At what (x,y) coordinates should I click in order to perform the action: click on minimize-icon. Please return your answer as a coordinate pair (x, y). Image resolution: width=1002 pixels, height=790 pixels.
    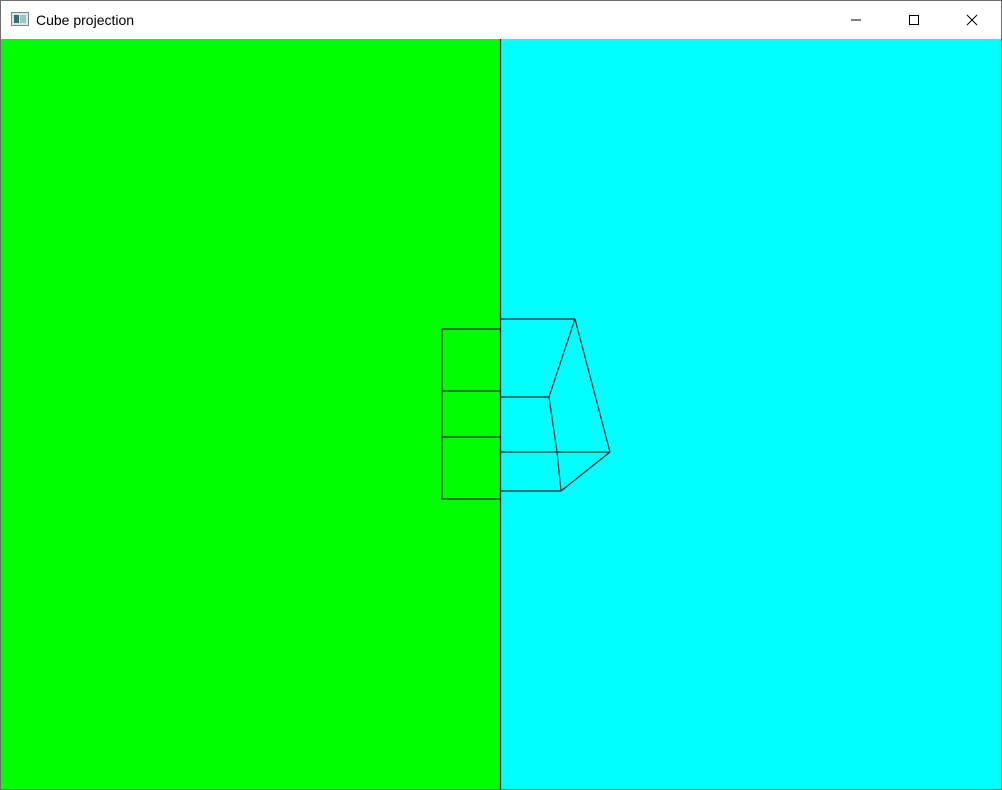
    Looking at the image, I should click on (856, 20).